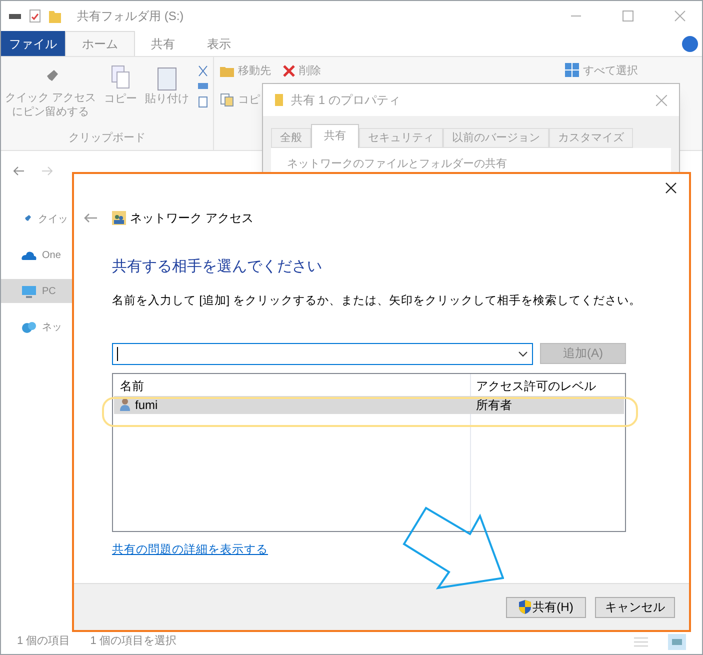  I want to click on properties-icon, so click(35, 16).